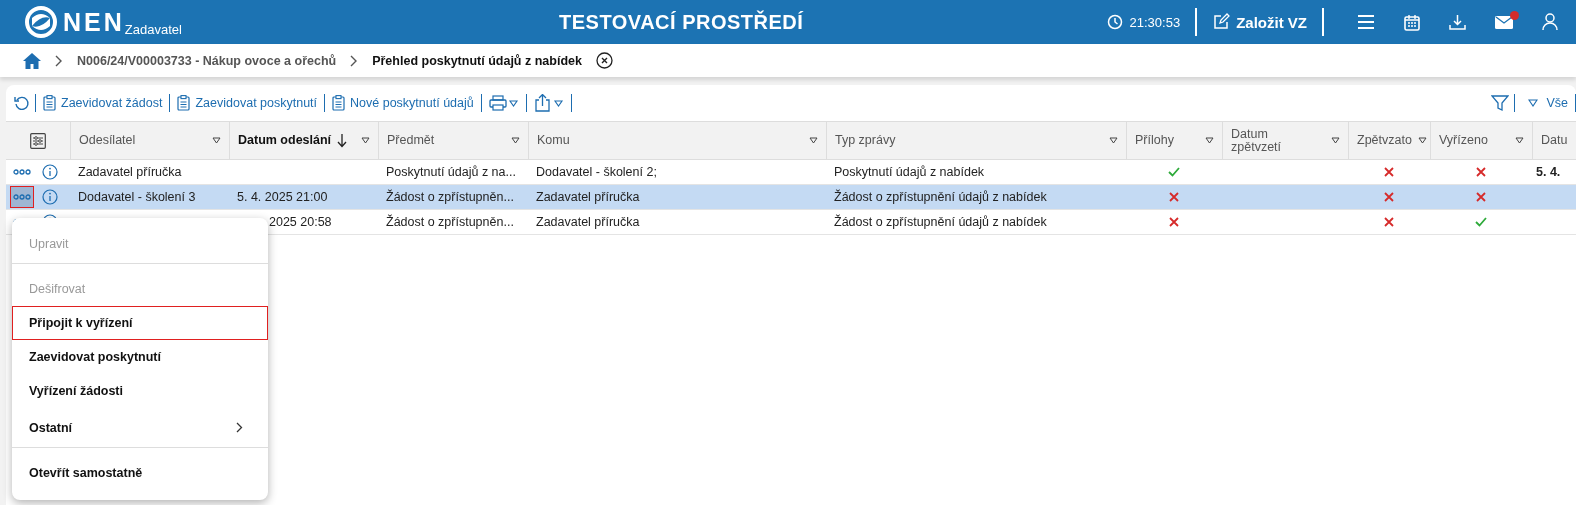 The image size is (1576, 505). I want to click on menu-item: Ostatní, so click(140, 427).